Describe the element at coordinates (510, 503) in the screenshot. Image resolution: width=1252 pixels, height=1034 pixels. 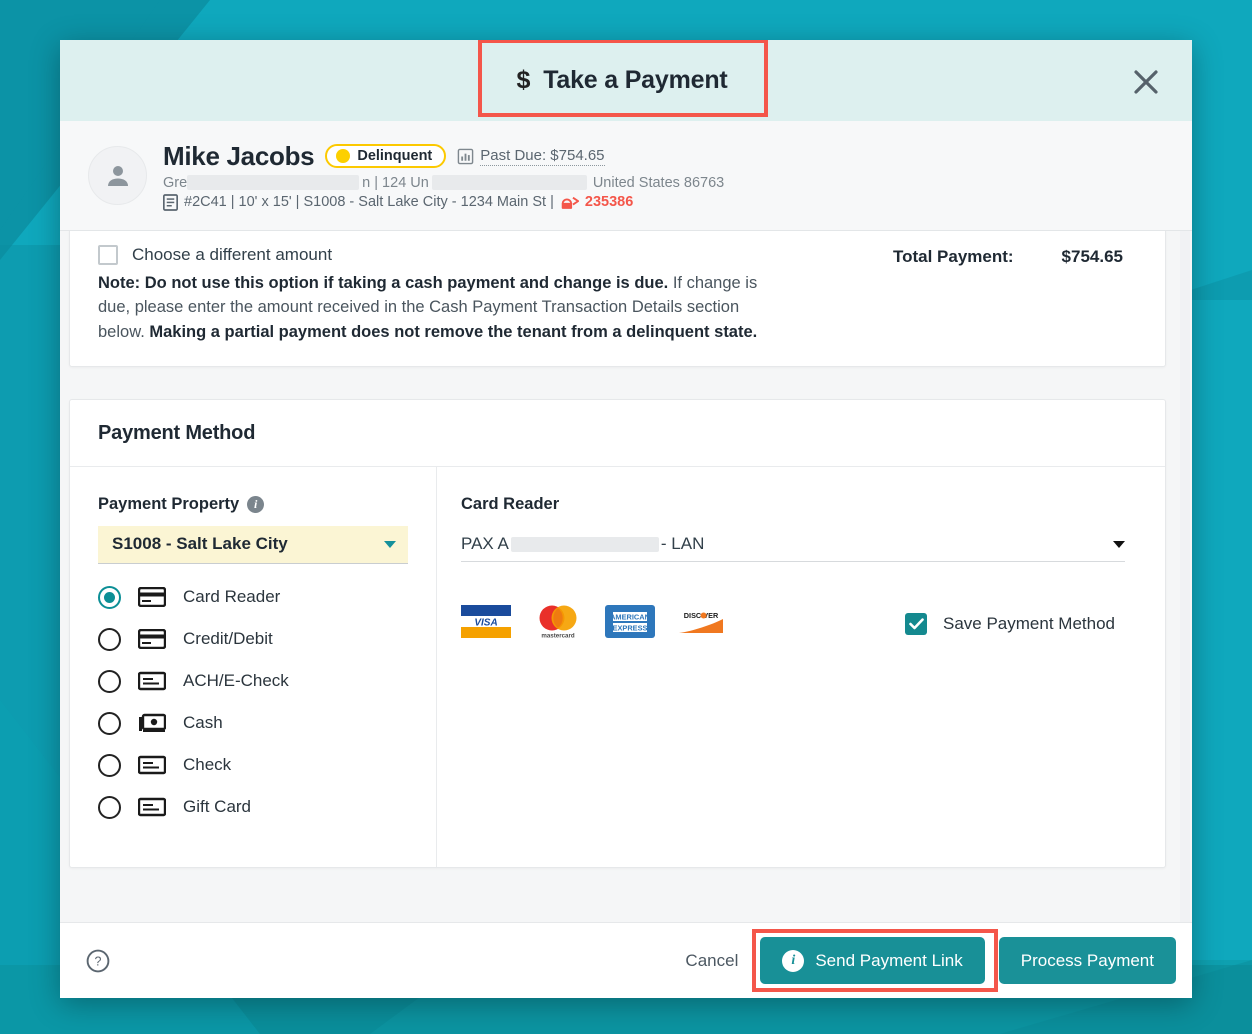
I see `card-reader-label-text: Card Reader` at that location.